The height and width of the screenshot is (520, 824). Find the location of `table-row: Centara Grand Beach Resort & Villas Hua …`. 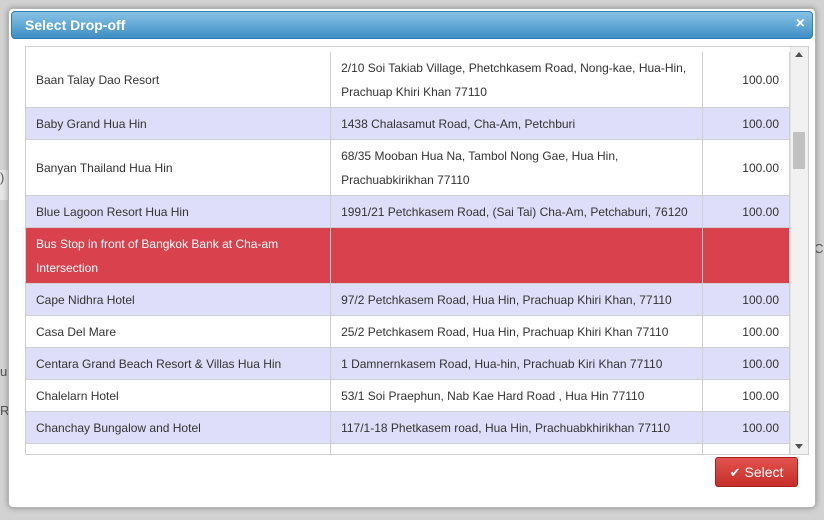

table-row: Centara Grand Beach Resort & Villas Hua … is located at coordinates (408, 363).